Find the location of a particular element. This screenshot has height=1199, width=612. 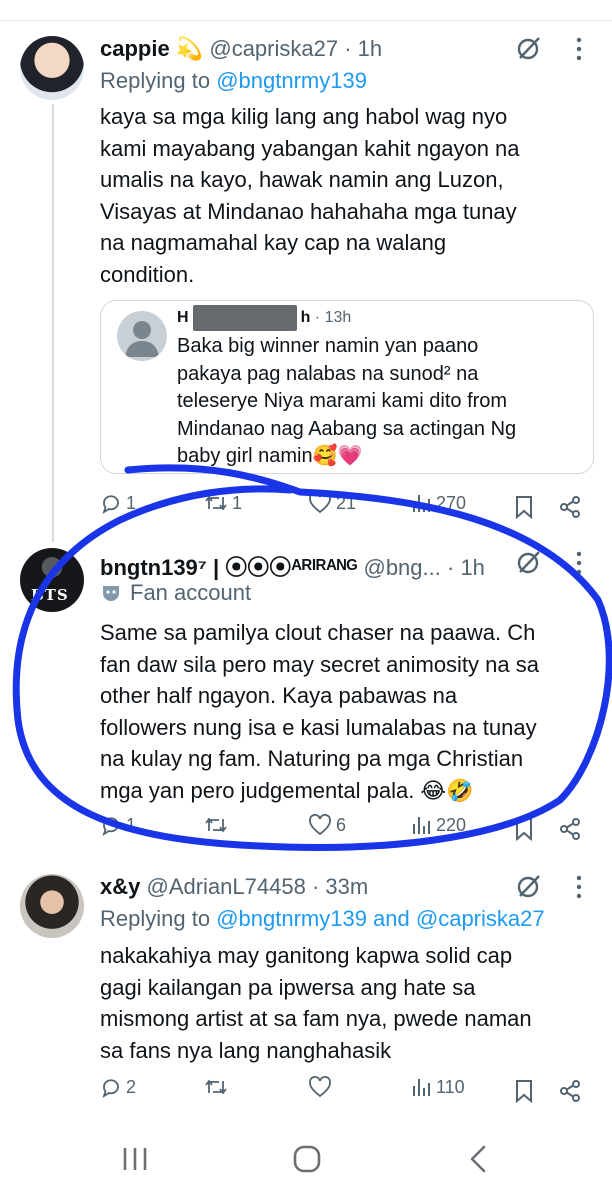

view-count: 110 is located at coordinates (450, 1086).